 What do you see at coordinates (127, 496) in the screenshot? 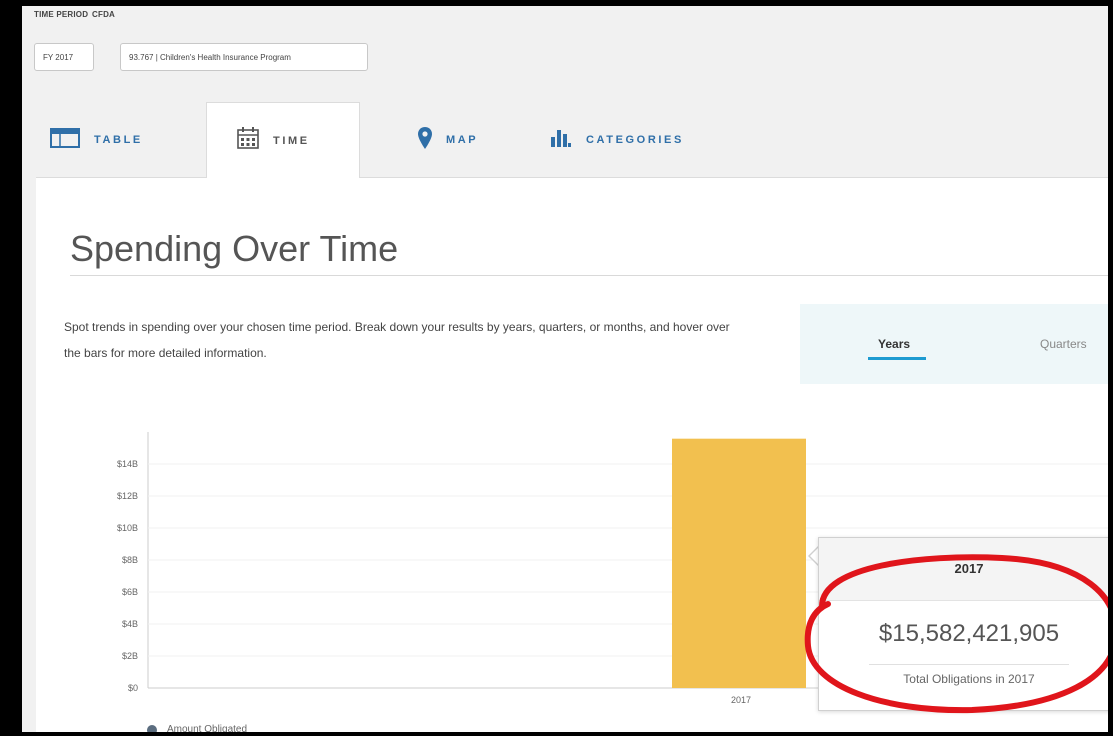
I see `y-tick-label: $12B` at bounding box center [127, 496].